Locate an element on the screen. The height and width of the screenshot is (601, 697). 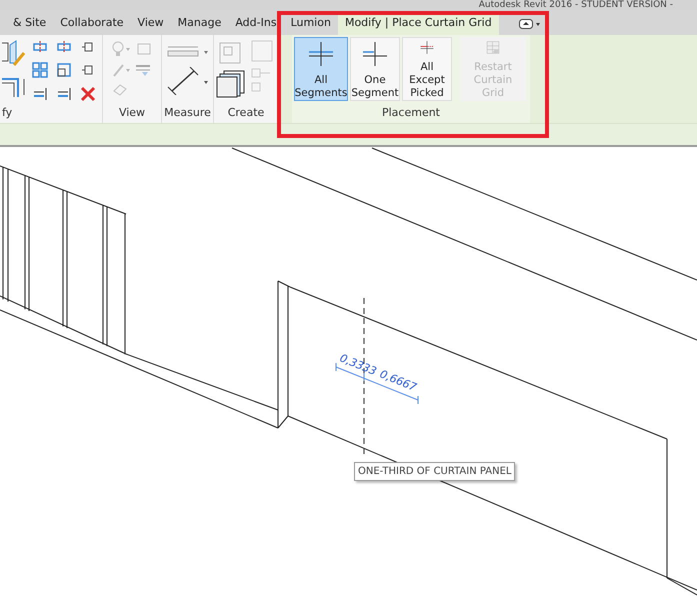
placement-button: All Segments is located at coordinates (321, 69).